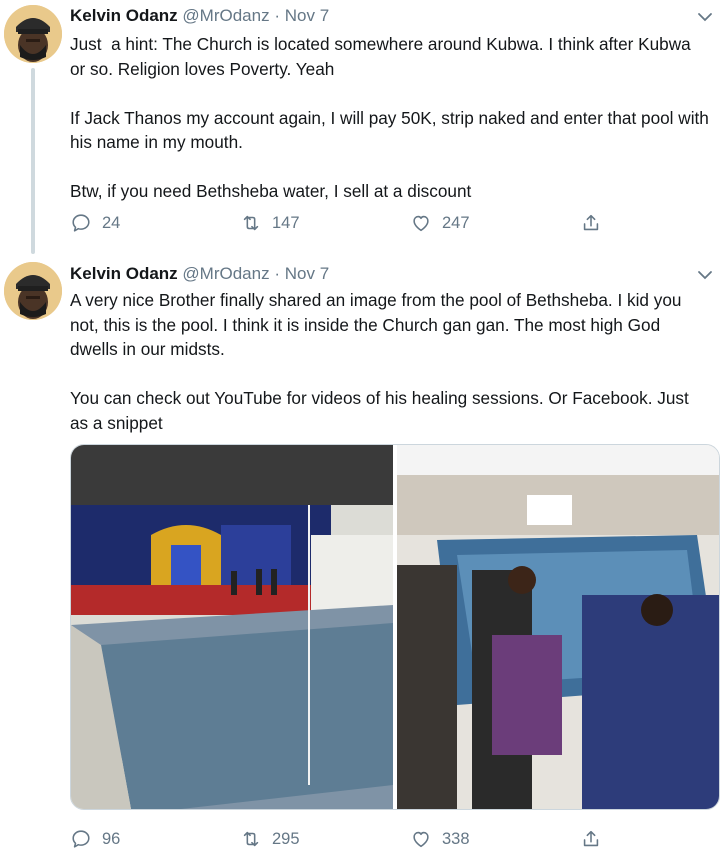 The height and width of the screenshot is (854, 720). Describe the element at coordinates (95, 223) in the screenshot. I see `reply-button: 24` at that location.